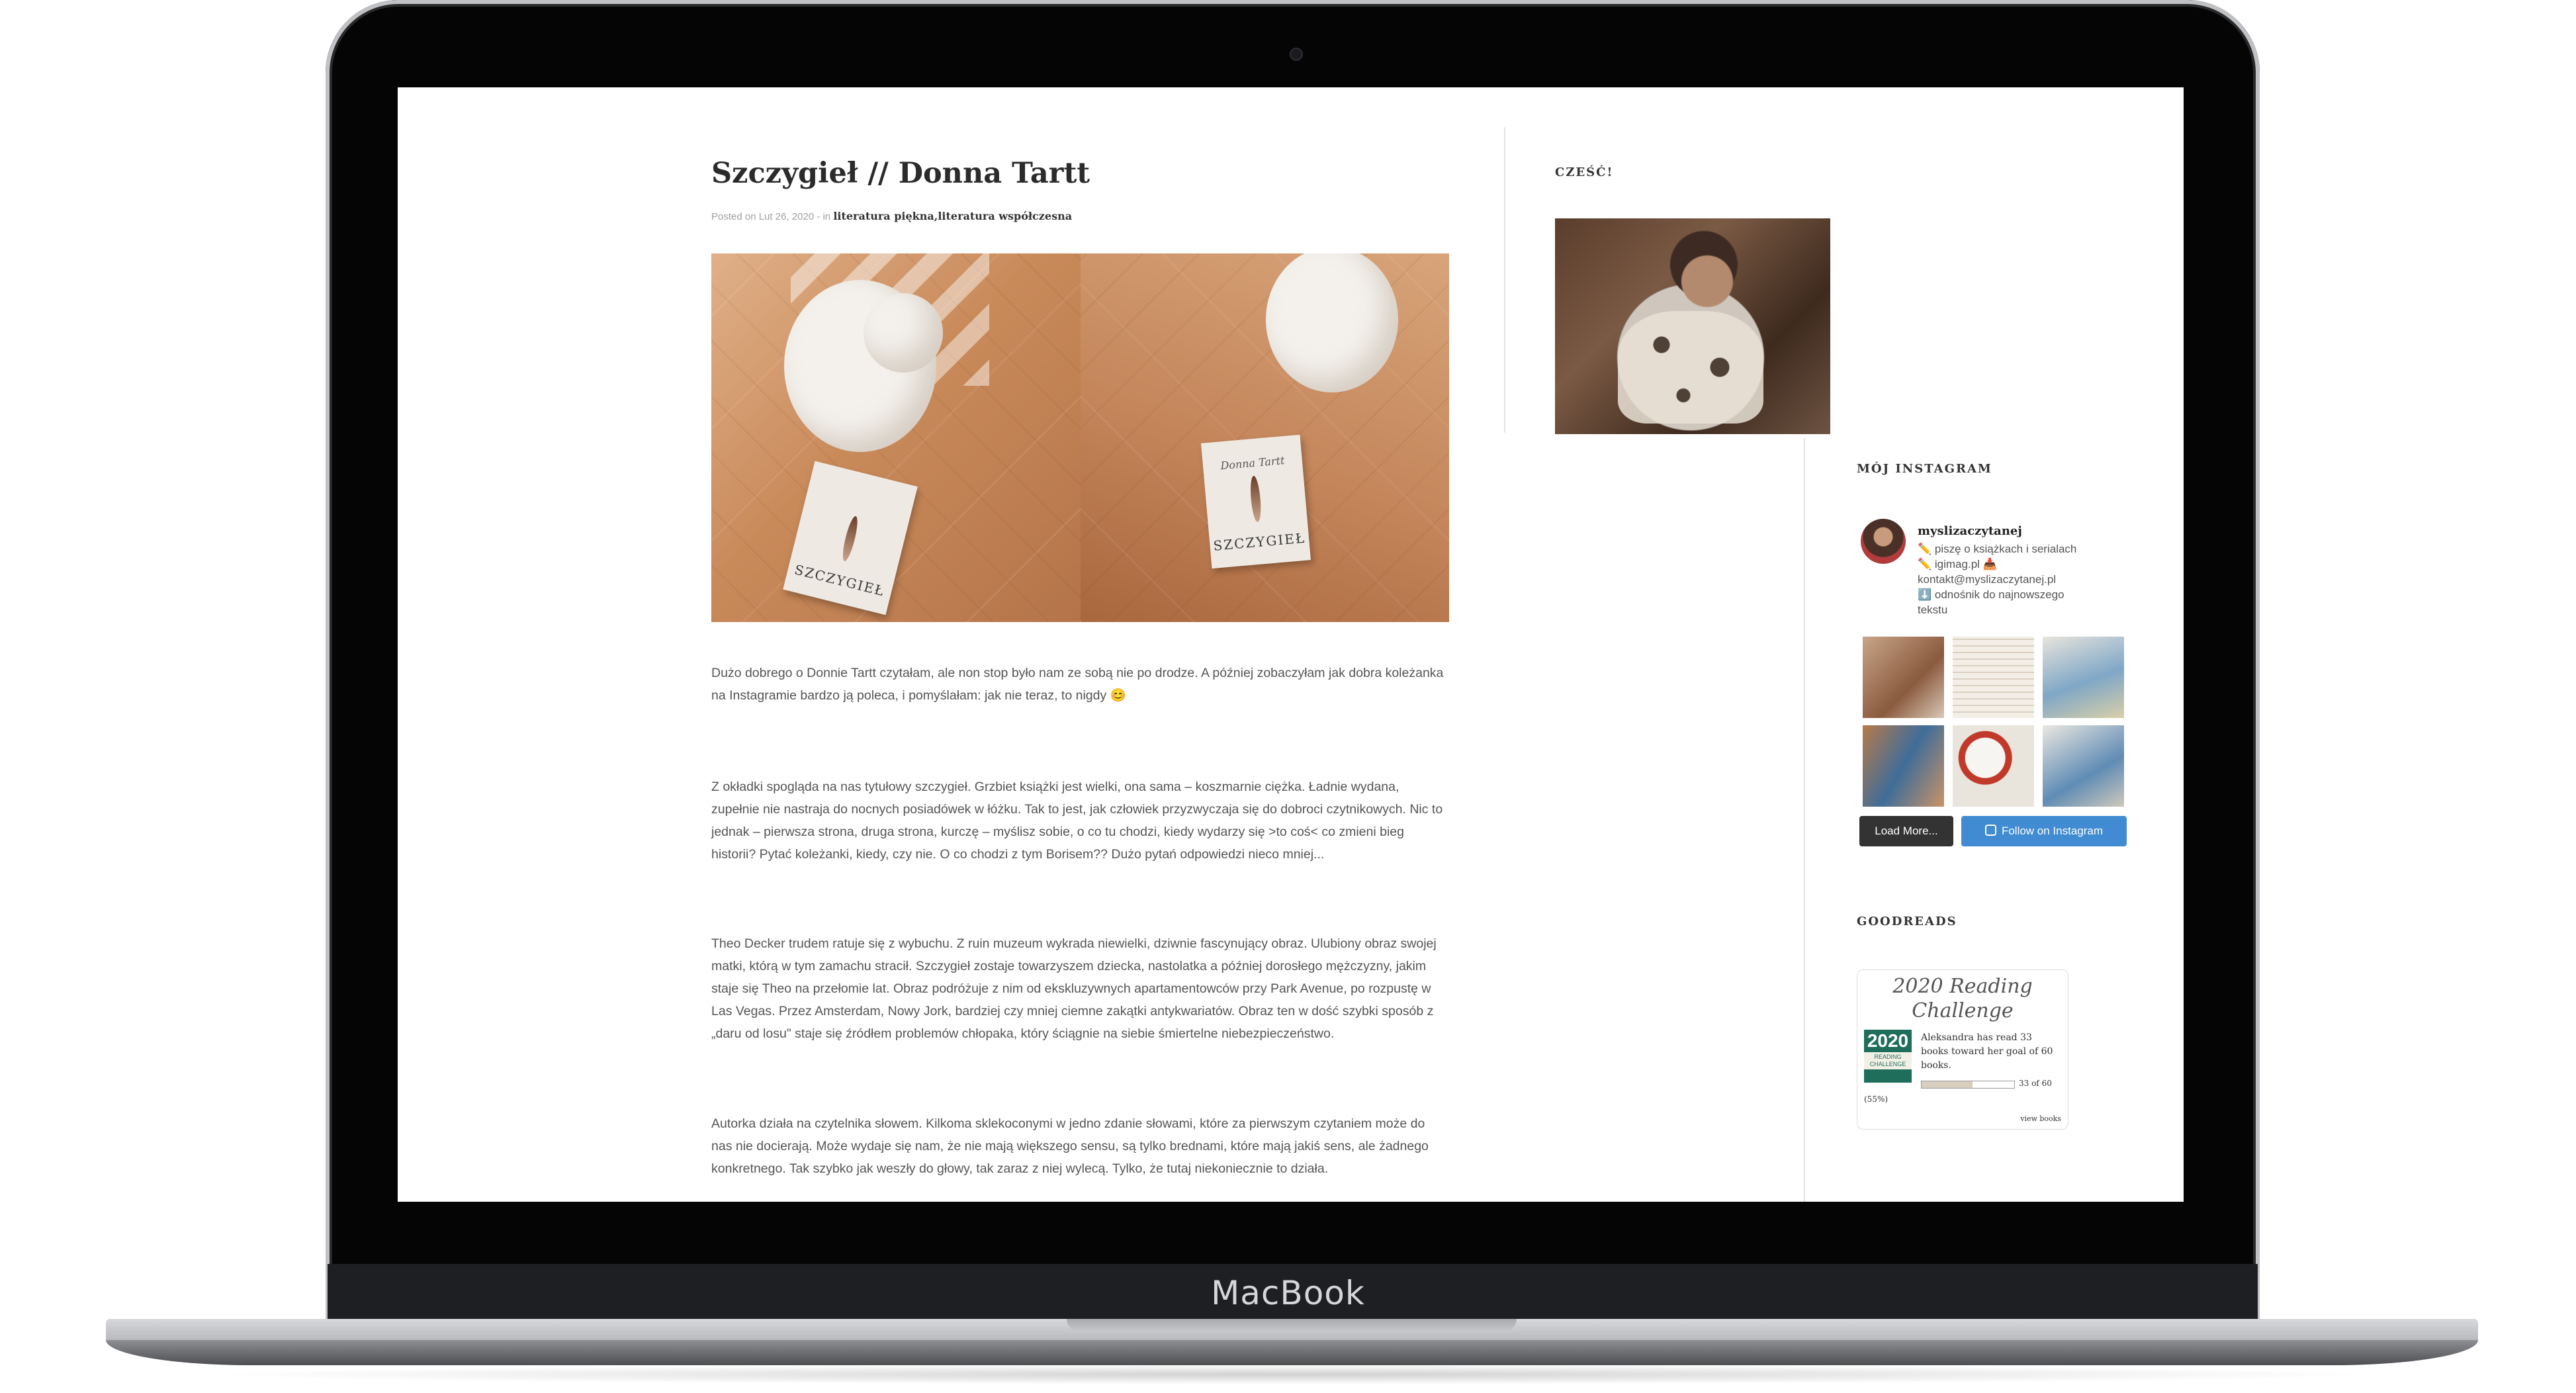  I want to click on image-left-panel: SZCZYGIEŁ, so click(896, 437).